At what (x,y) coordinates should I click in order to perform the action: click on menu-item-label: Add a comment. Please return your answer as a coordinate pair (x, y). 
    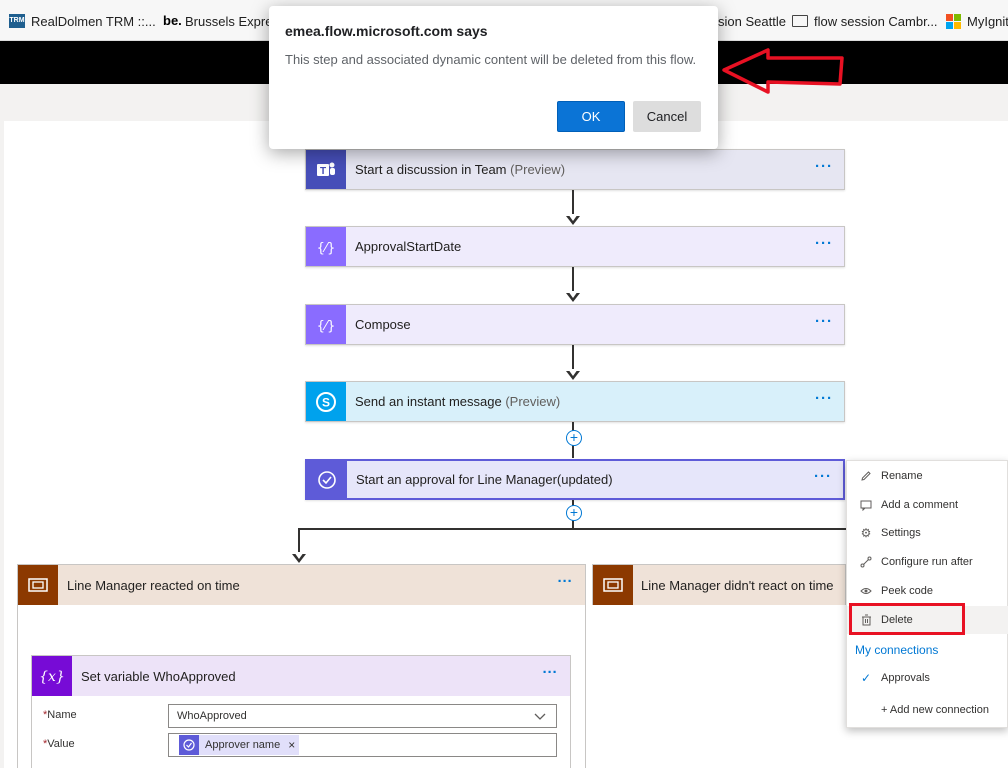
    Looking at the image, I should click on (920, 505).